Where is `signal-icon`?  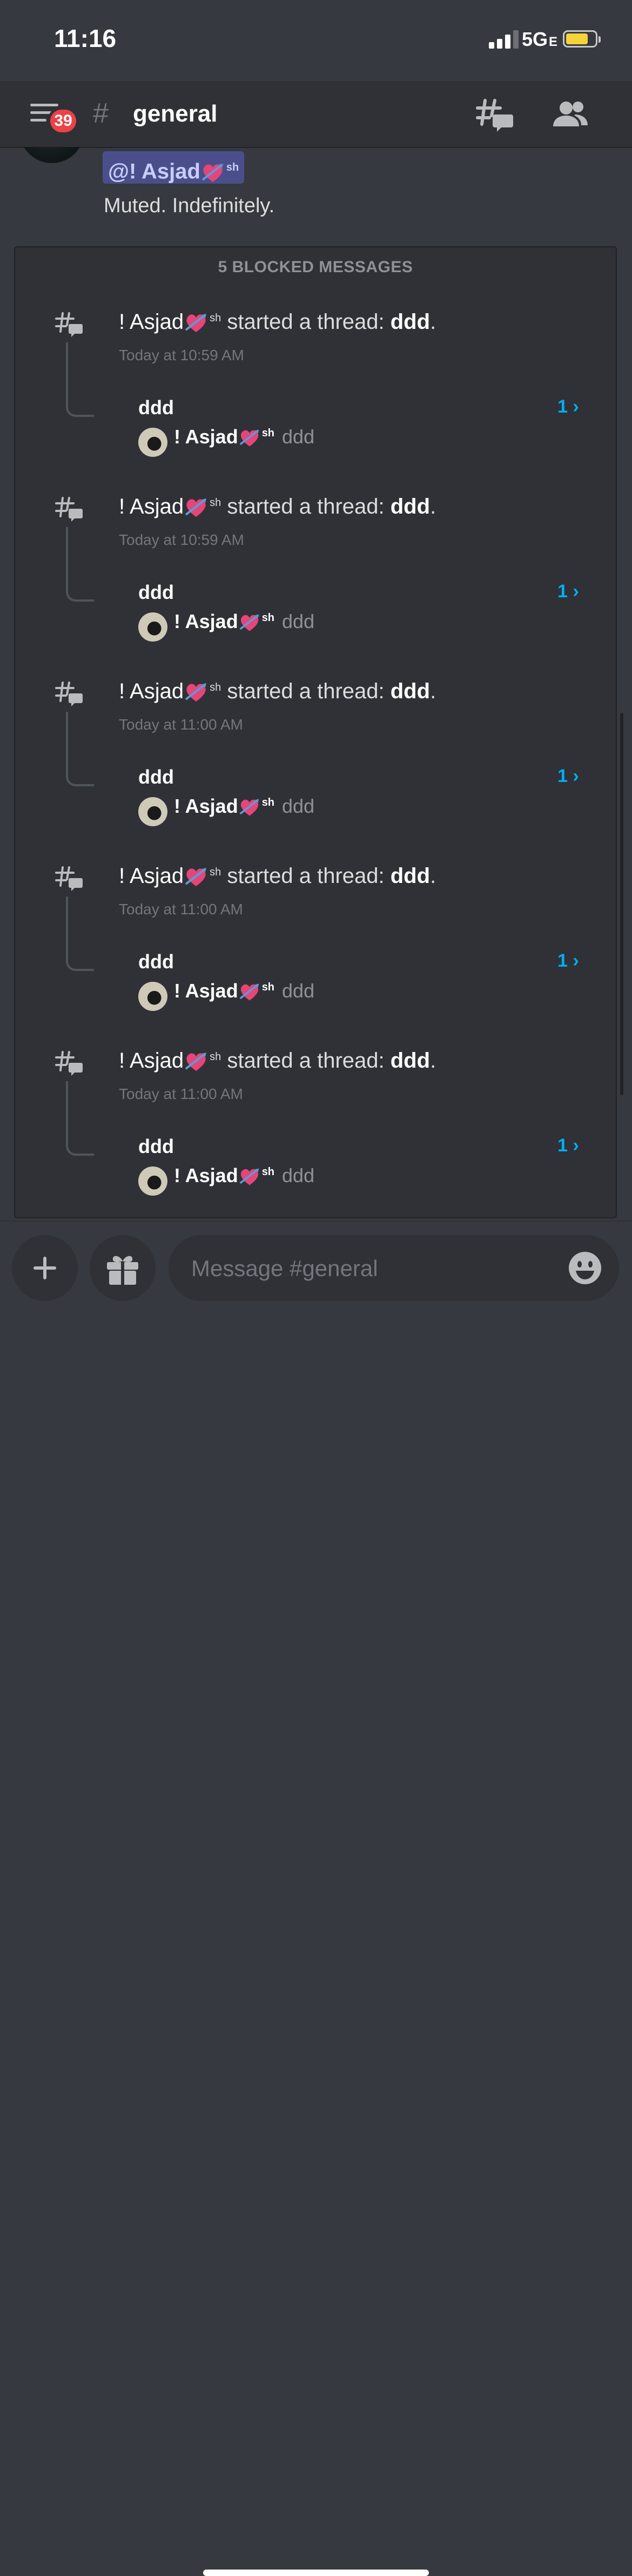 signal-icon is located at coordinates (504, 39).